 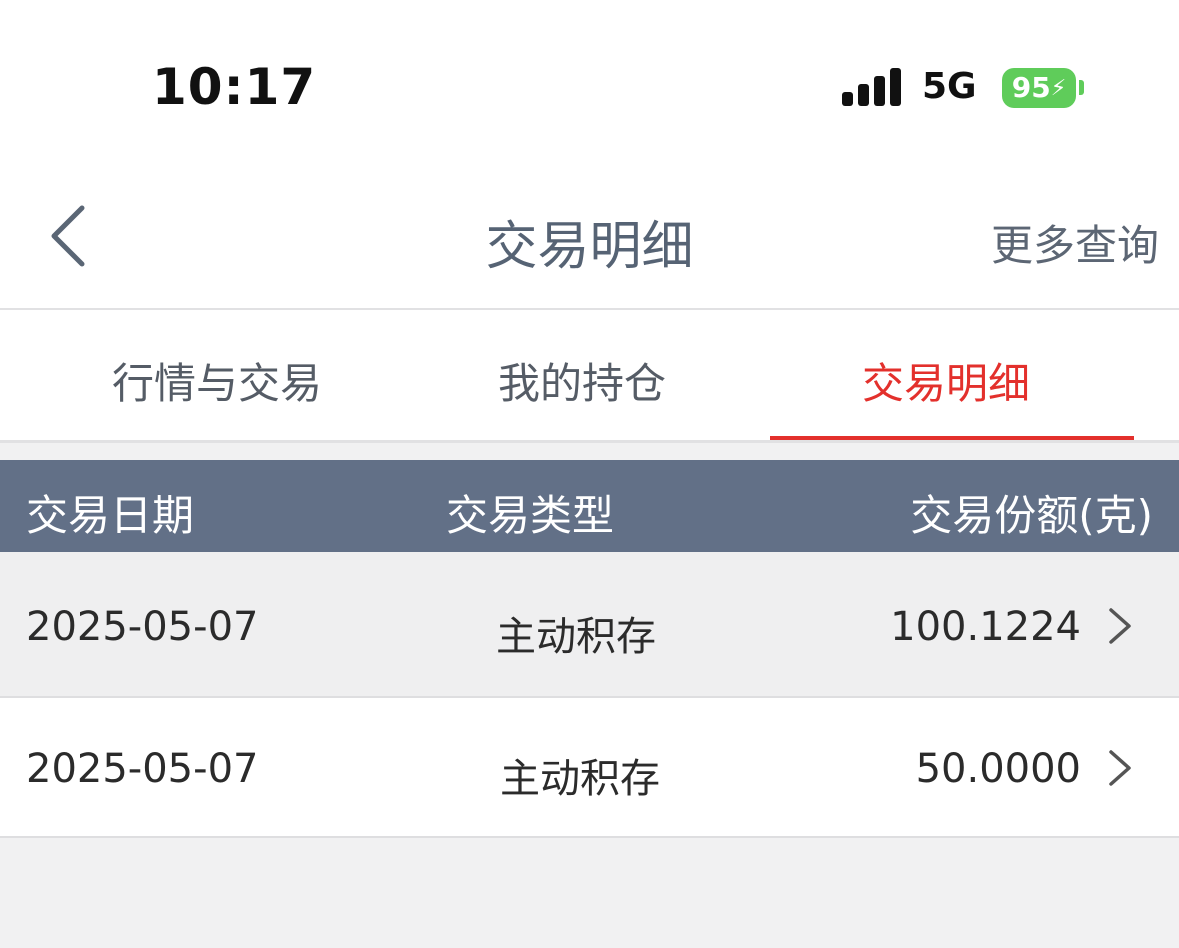 I want to click on row-amount: 100.1224, so click(x=985, y=627).